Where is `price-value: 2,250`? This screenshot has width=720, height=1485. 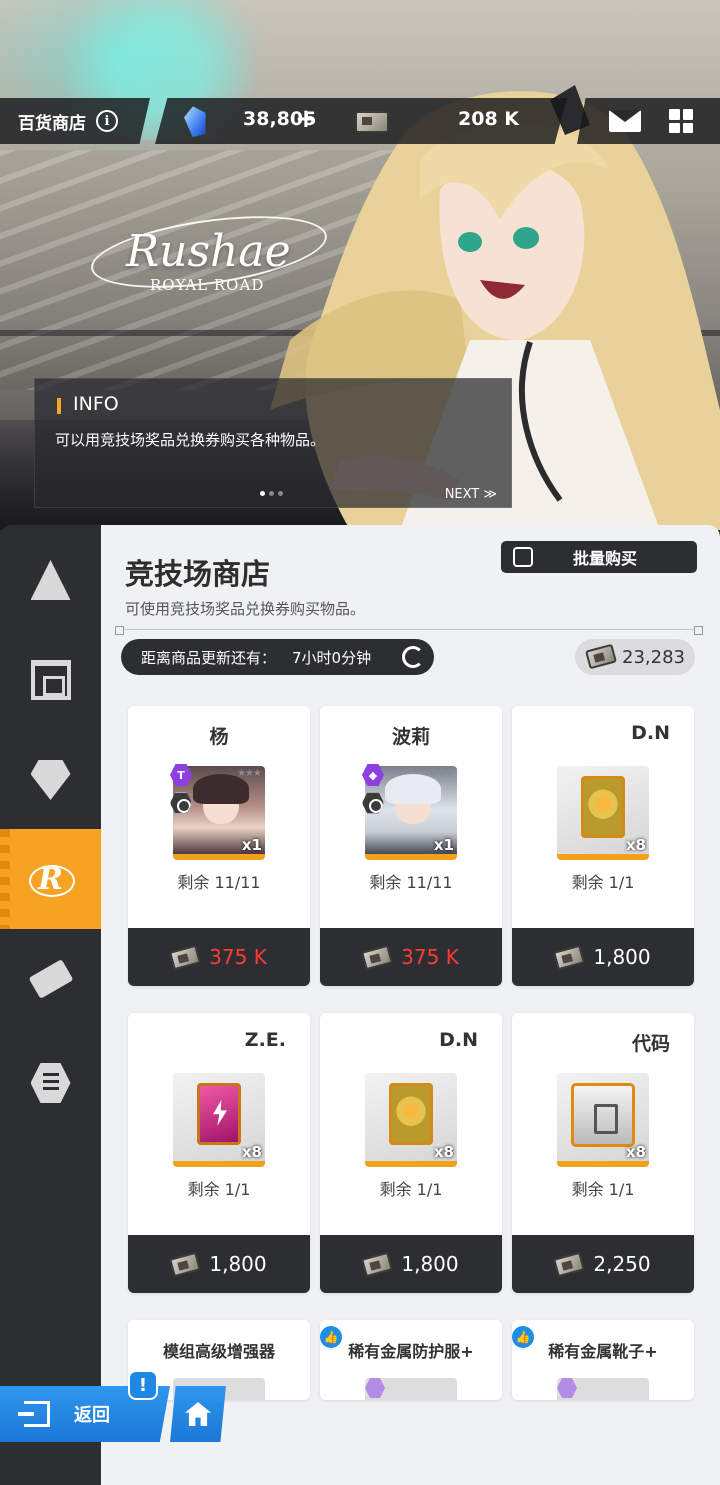
price-value: 2,250 is located at coordinates (622, 1264).